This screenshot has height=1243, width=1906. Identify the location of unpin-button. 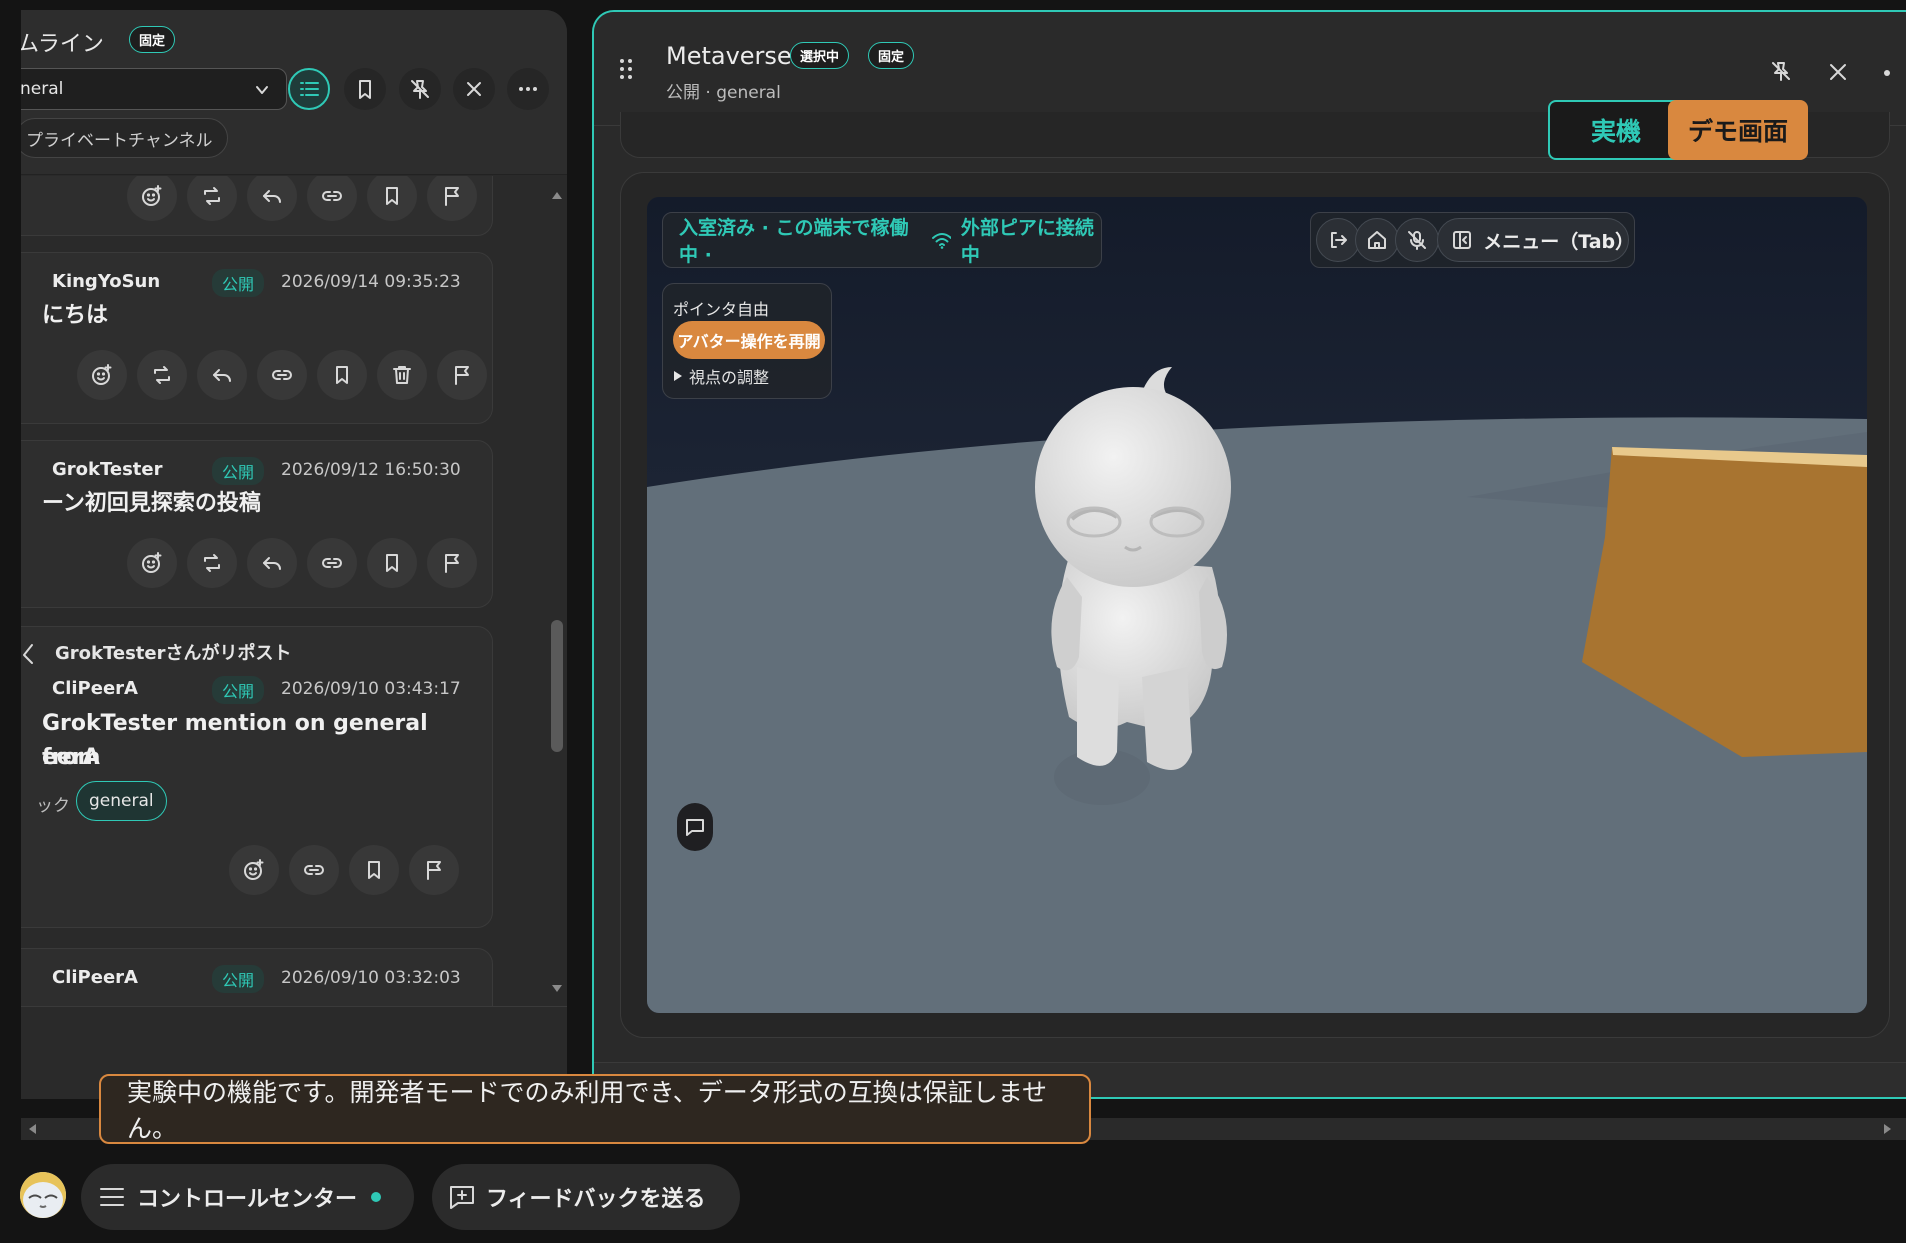
(420, 89).